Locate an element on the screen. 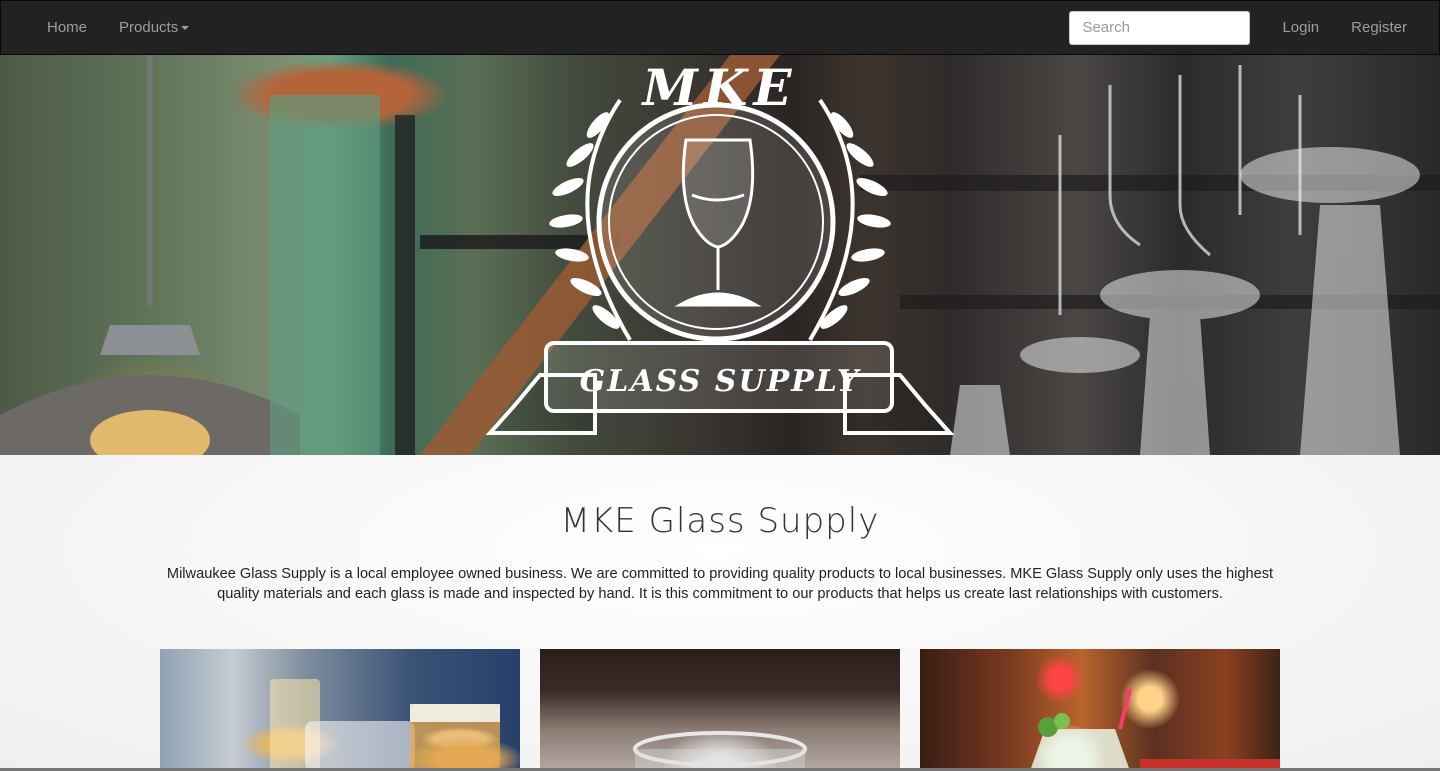  cocktail-bar-image is located at coordinates (1100, 710).